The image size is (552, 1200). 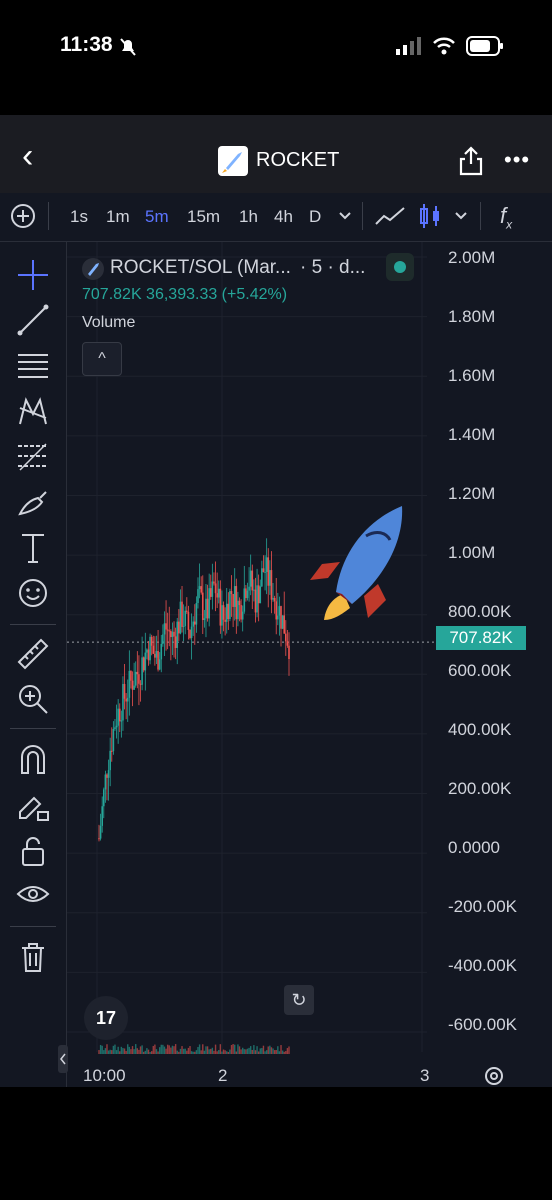 What do you see at coordinates (185, 294) in the screenshot?
I see `legend-values: 707.82K 36,393.33 (+5.42%)` at bounding box center [185, 294].